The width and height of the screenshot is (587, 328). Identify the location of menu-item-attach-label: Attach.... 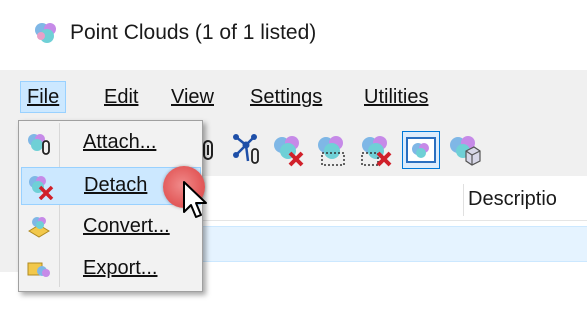
(120, 142).